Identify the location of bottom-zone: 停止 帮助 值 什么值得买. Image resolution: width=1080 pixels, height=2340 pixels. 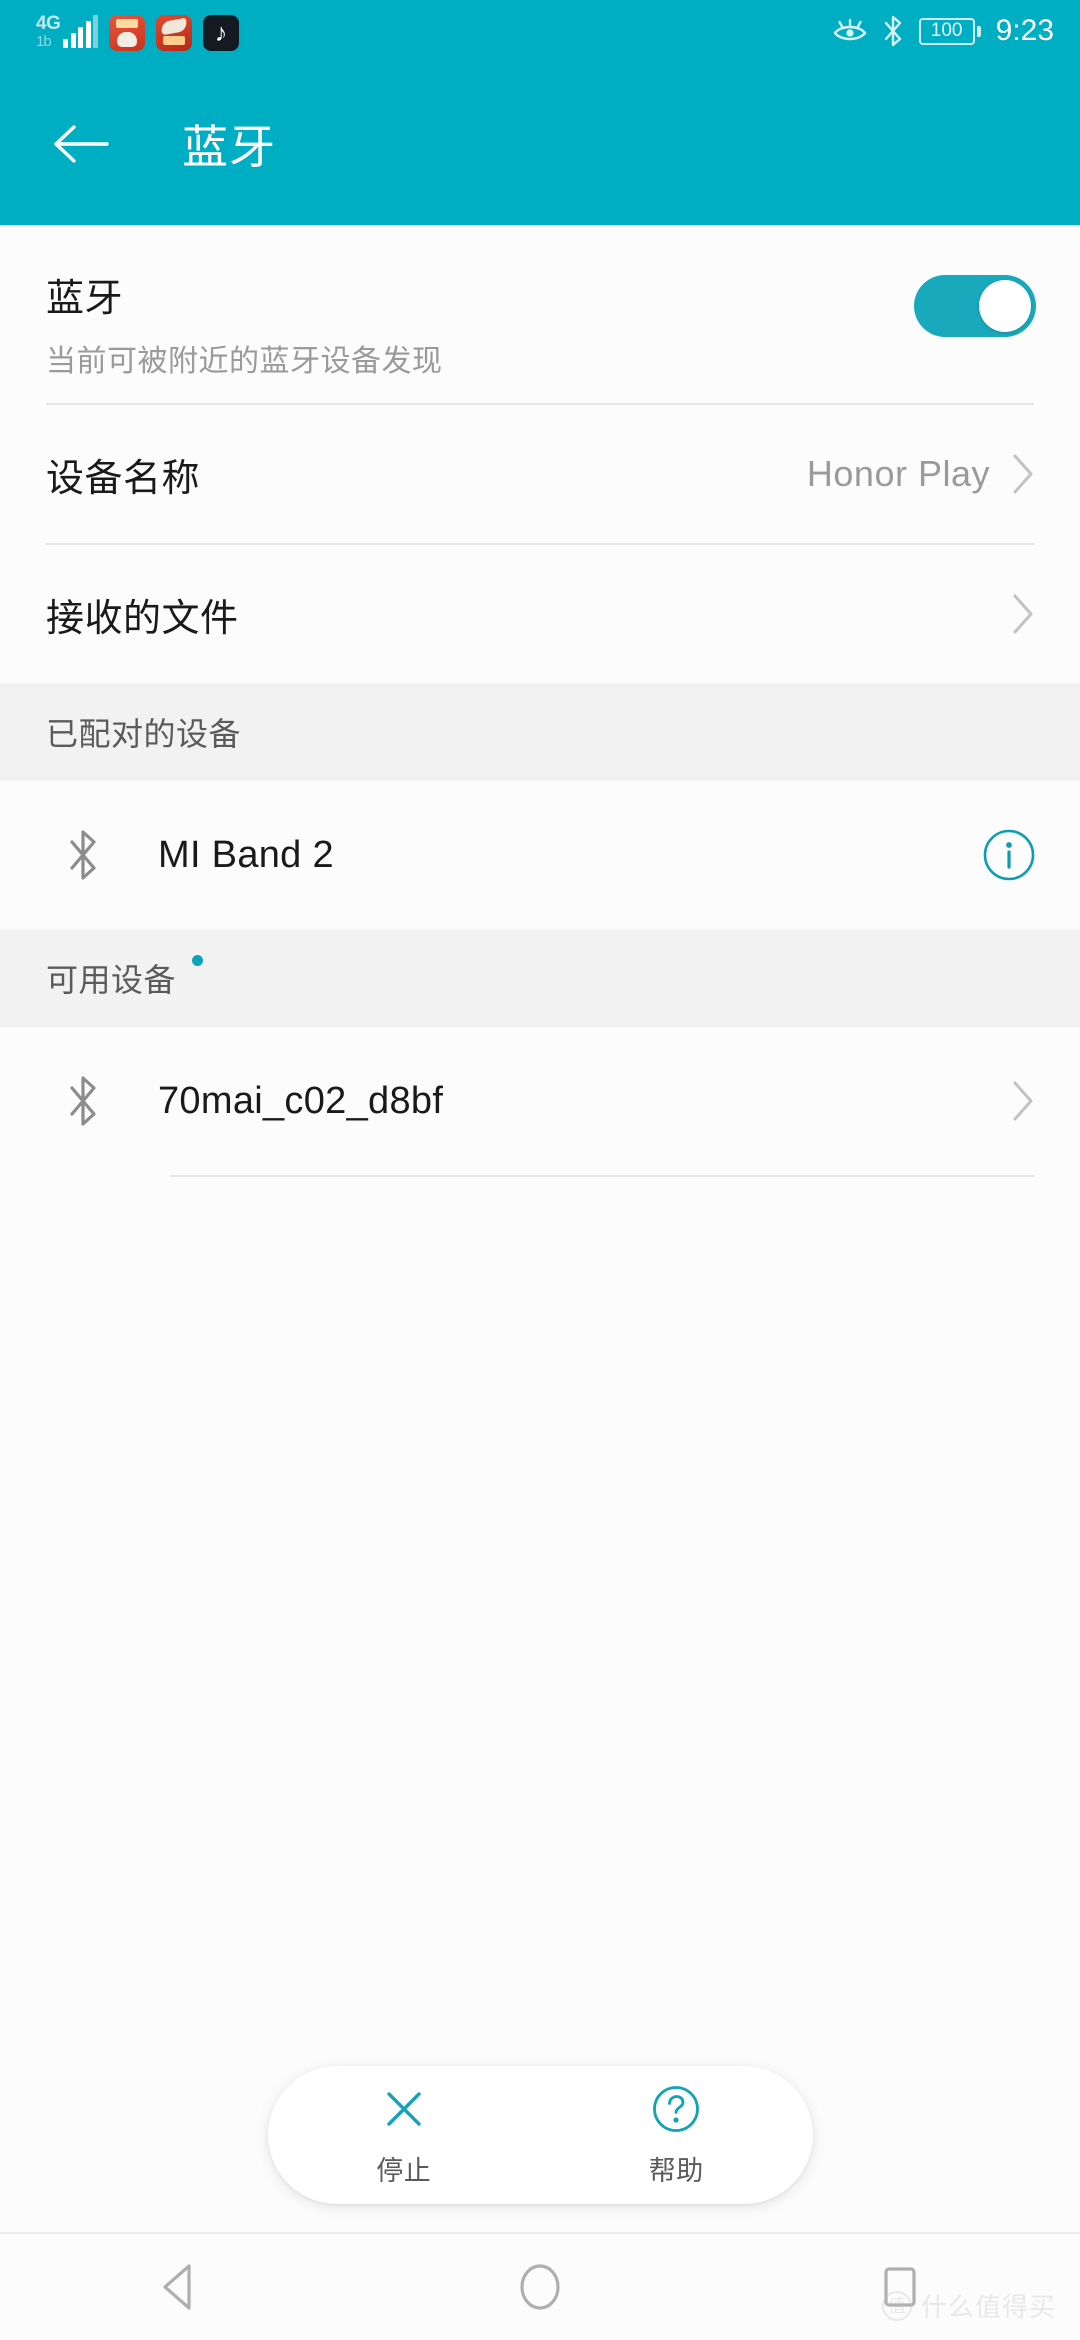
(540, 2203).